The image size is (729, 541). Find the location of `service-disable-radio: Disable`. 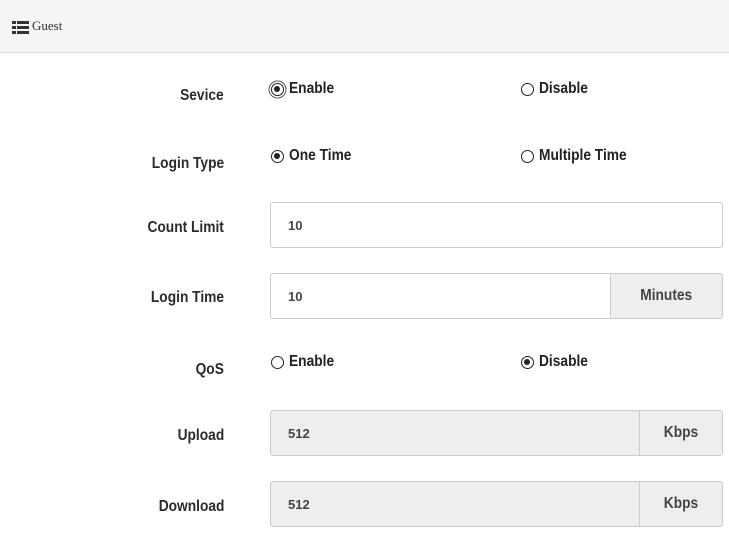

service-disable-radio: Disable is located at coordinates (558, 89).